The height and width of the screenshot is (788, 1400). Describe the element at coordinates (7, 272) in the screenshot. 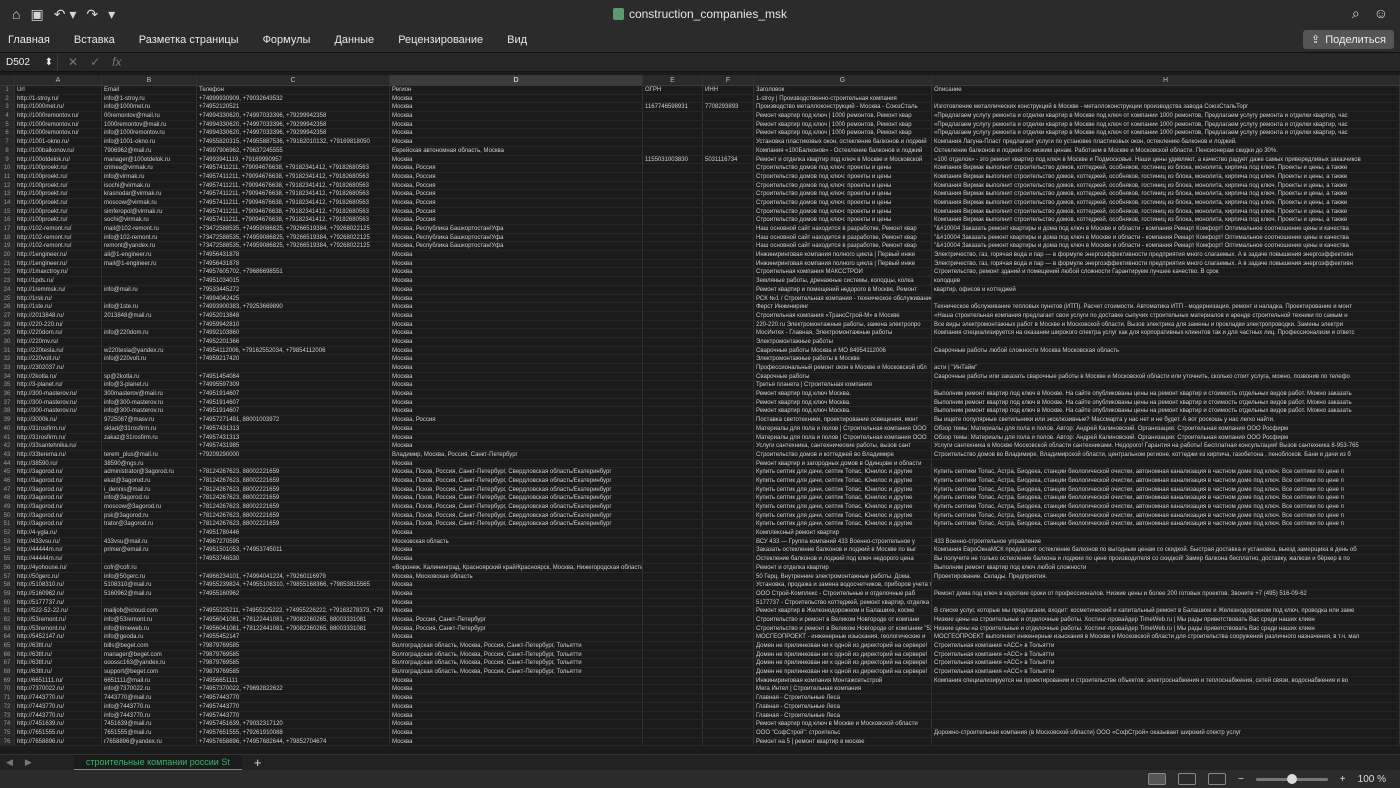

I see `row-number: 22` at that location.